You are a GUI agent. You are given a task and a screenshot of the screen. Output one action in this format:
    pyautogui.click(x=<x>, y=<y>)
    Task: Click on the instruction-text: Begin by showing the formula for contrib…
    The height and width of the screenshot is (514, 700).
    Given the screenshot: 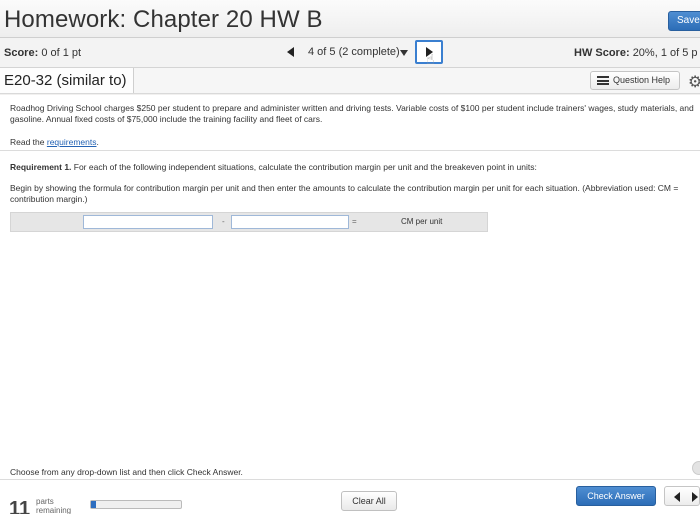 What is the action you would take?
    pyautogui.click(x=344, y=193)
    